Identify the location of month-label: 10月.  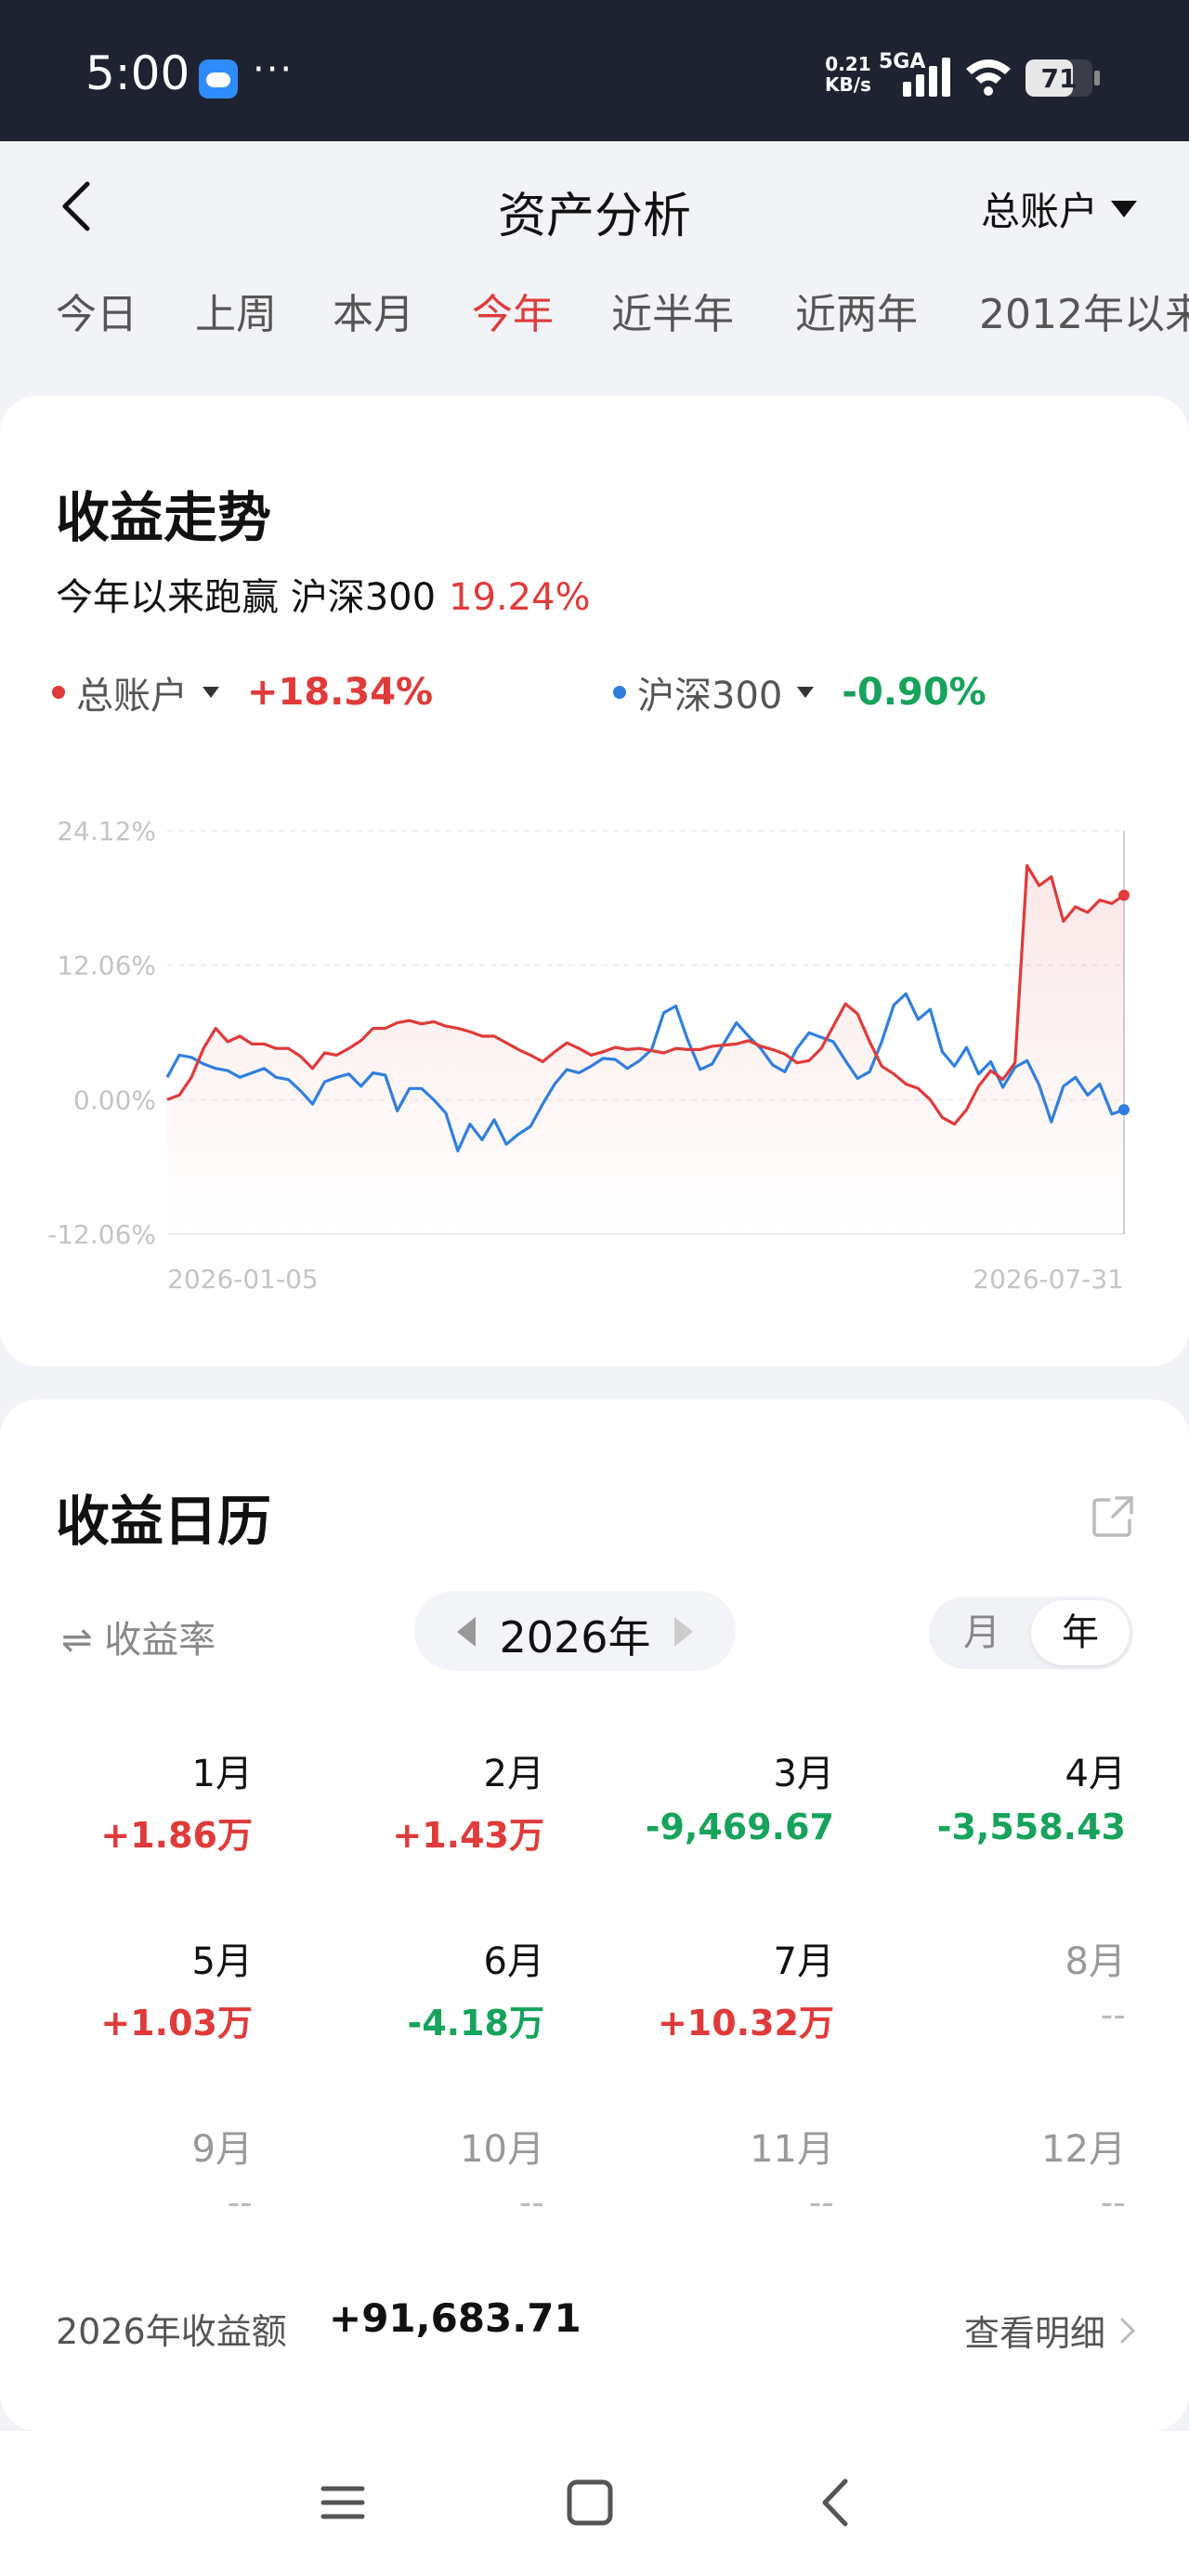
(502, 2149).